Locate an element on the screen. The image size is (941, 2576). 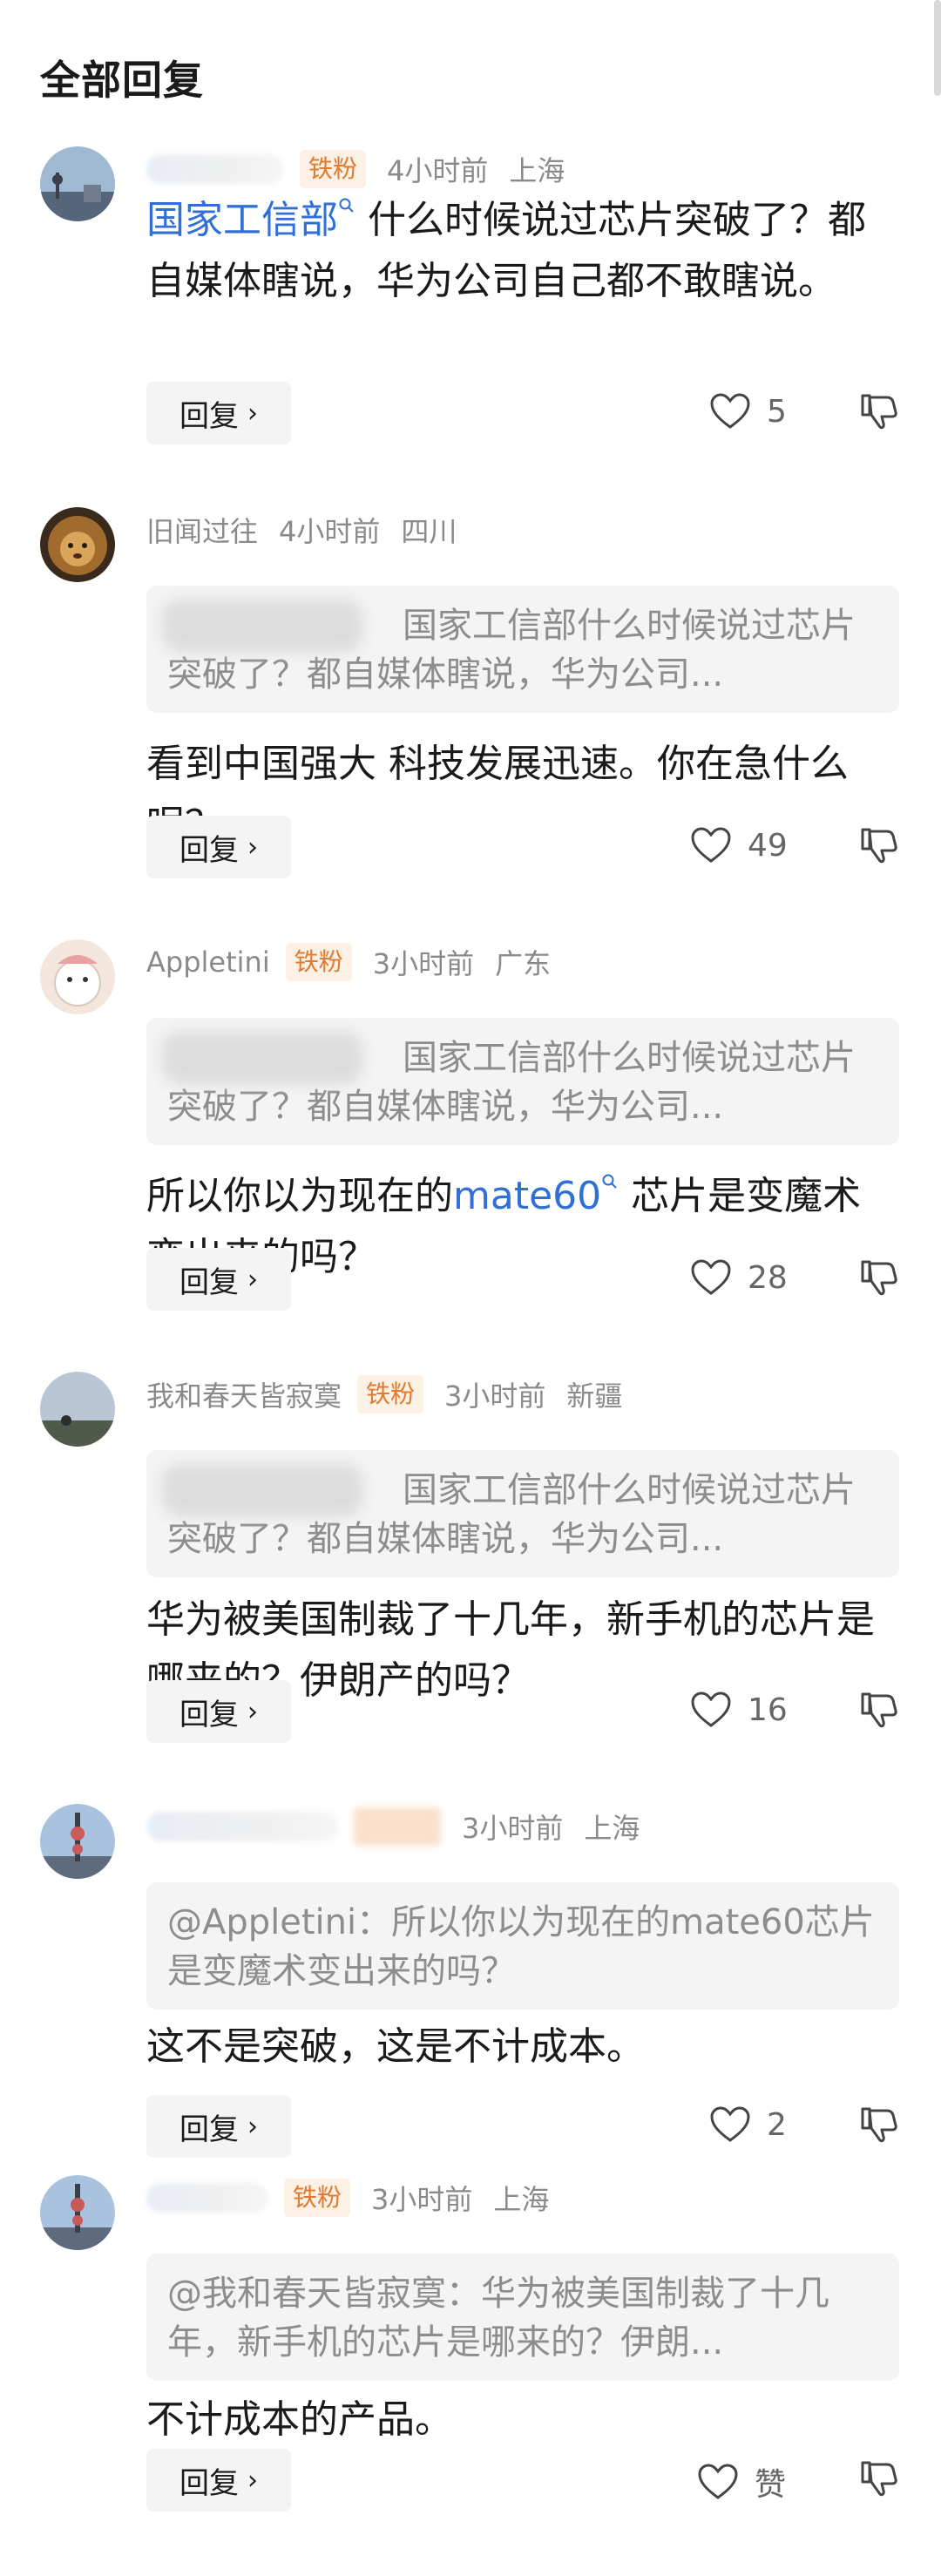
comment-meta: 铁粉 3小时前 上海 is located at coordinates (347, 2198).